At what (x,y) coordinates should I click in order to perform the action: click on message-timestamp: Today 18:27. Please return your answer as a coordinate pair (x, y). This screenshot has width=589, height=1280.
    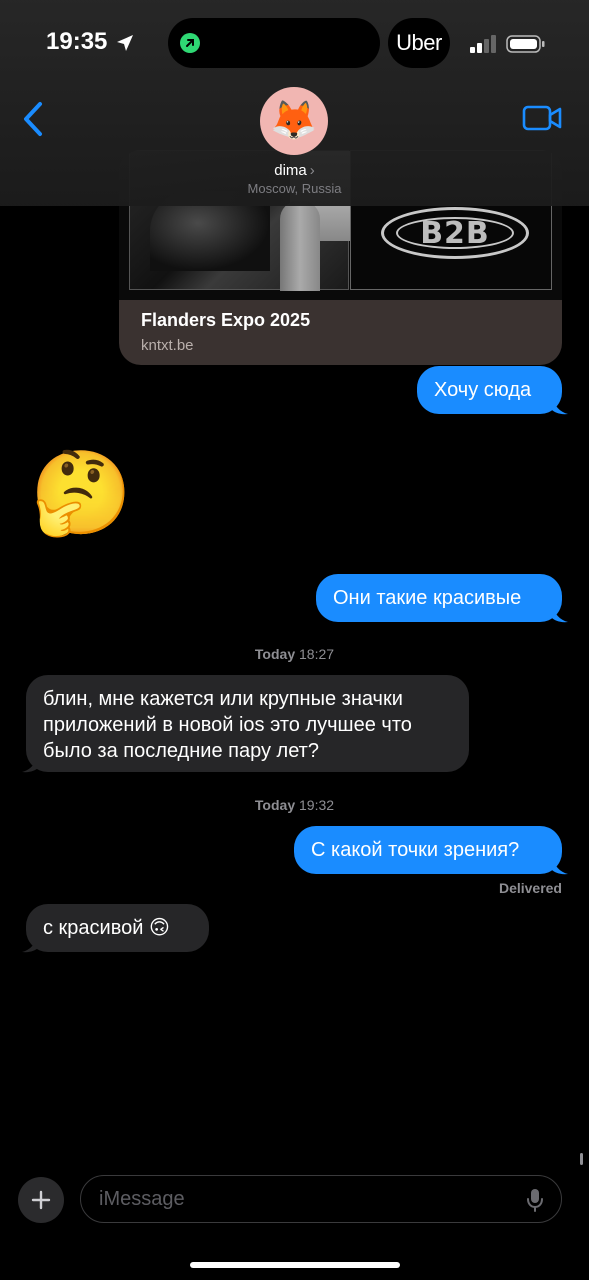
    Looking at the image, I should click on (294, 654).